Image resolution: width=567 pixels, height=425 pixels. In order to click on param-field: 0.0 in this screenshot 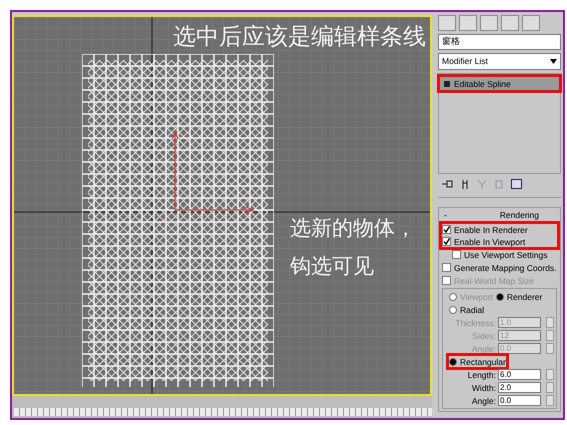, I will do `click(519, 400)`.